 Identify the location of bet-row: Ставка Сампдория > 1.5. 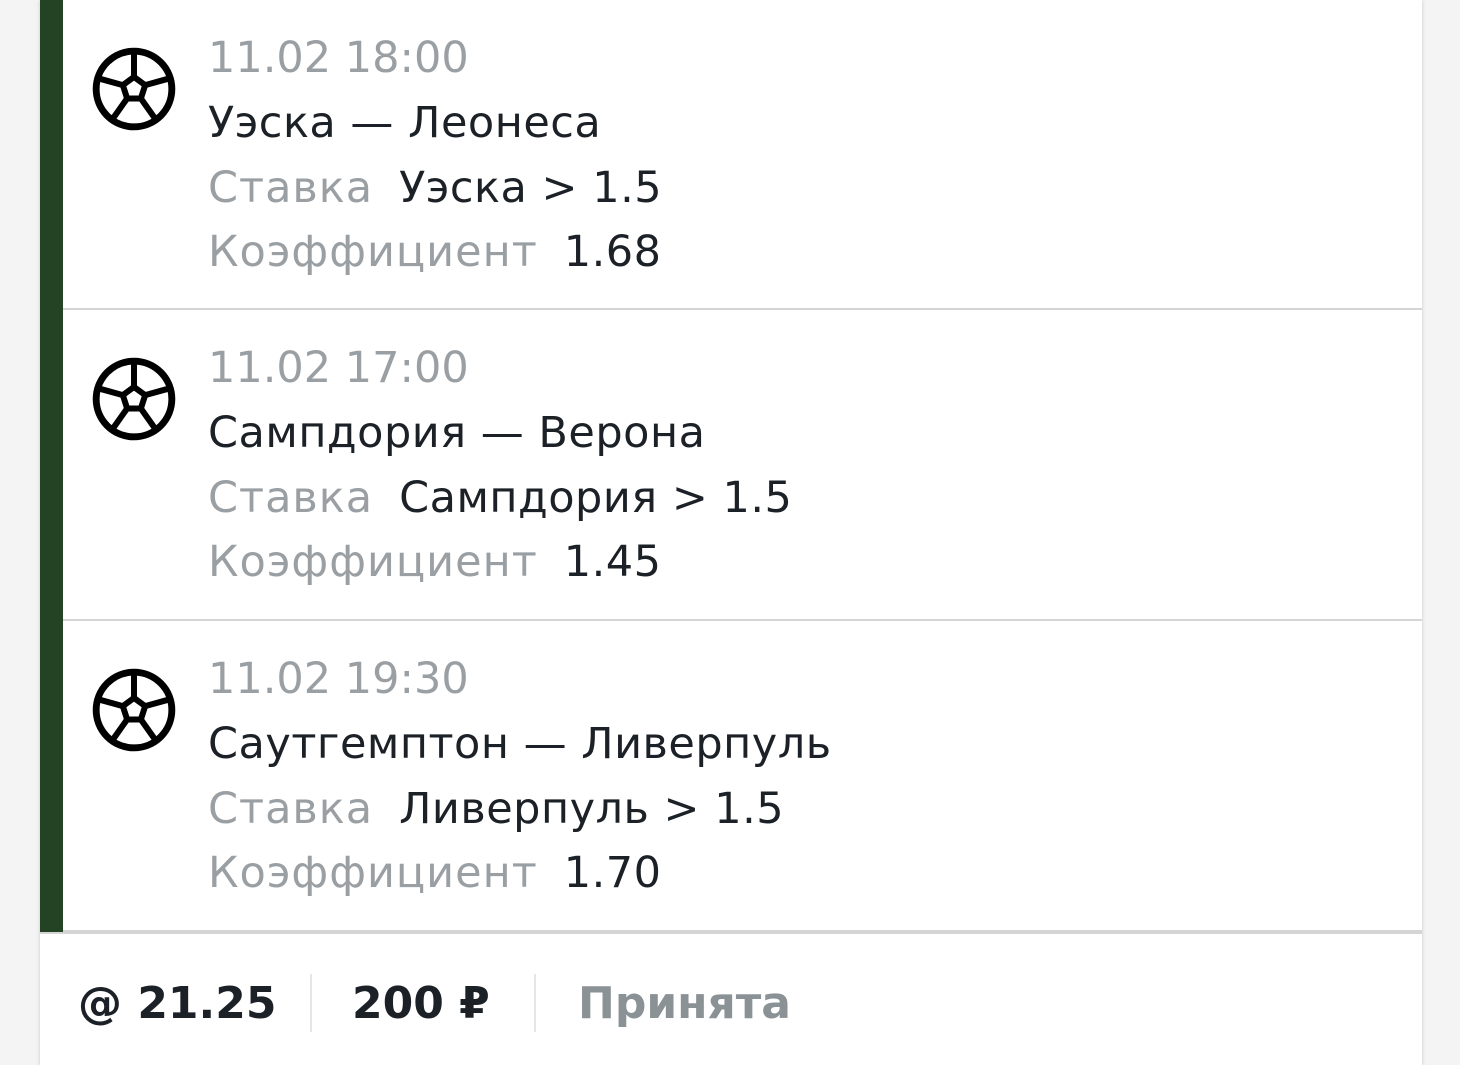
(500, 498).